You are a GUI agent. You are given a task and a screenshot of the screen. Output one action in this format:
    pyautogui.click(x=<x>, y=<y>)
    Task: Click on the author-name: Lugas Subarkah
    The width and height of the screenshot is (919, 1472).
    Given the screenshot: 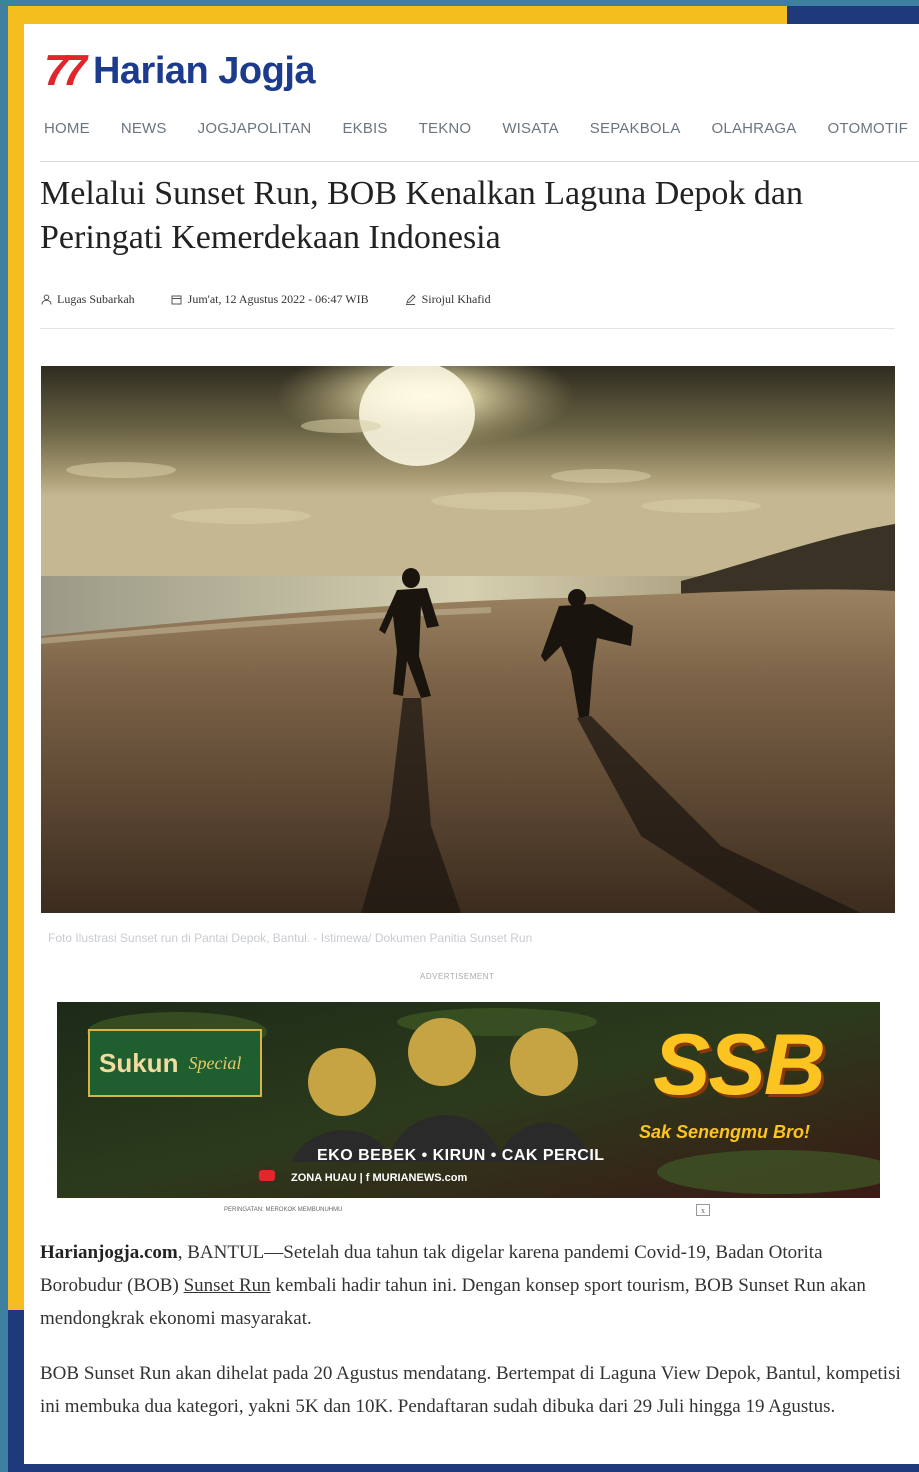 What is the action you would take?
    pyautogui.click(x=96, y=299)
    